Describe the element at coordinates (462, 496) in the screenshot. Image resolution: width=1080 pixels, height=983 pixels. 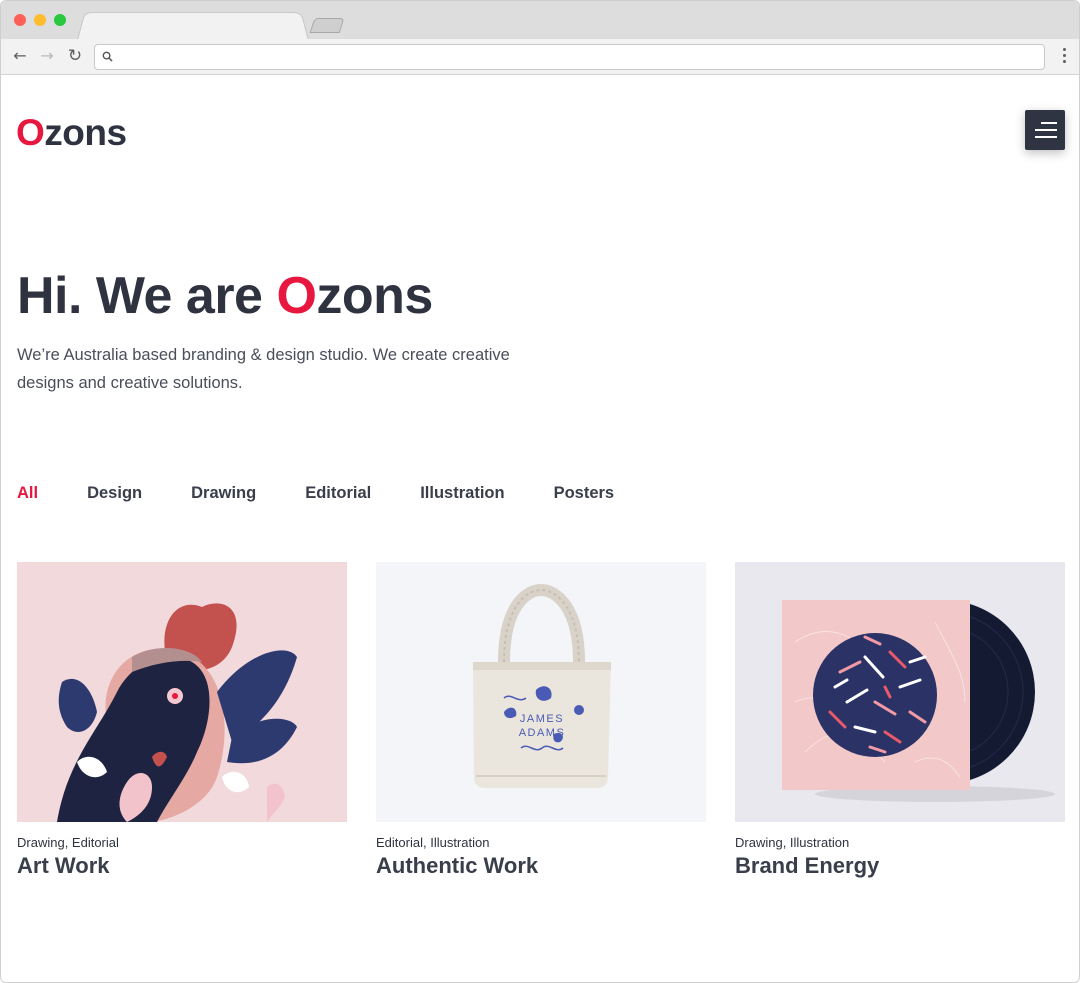
I see `filter-illustration: Illustration` at that location.